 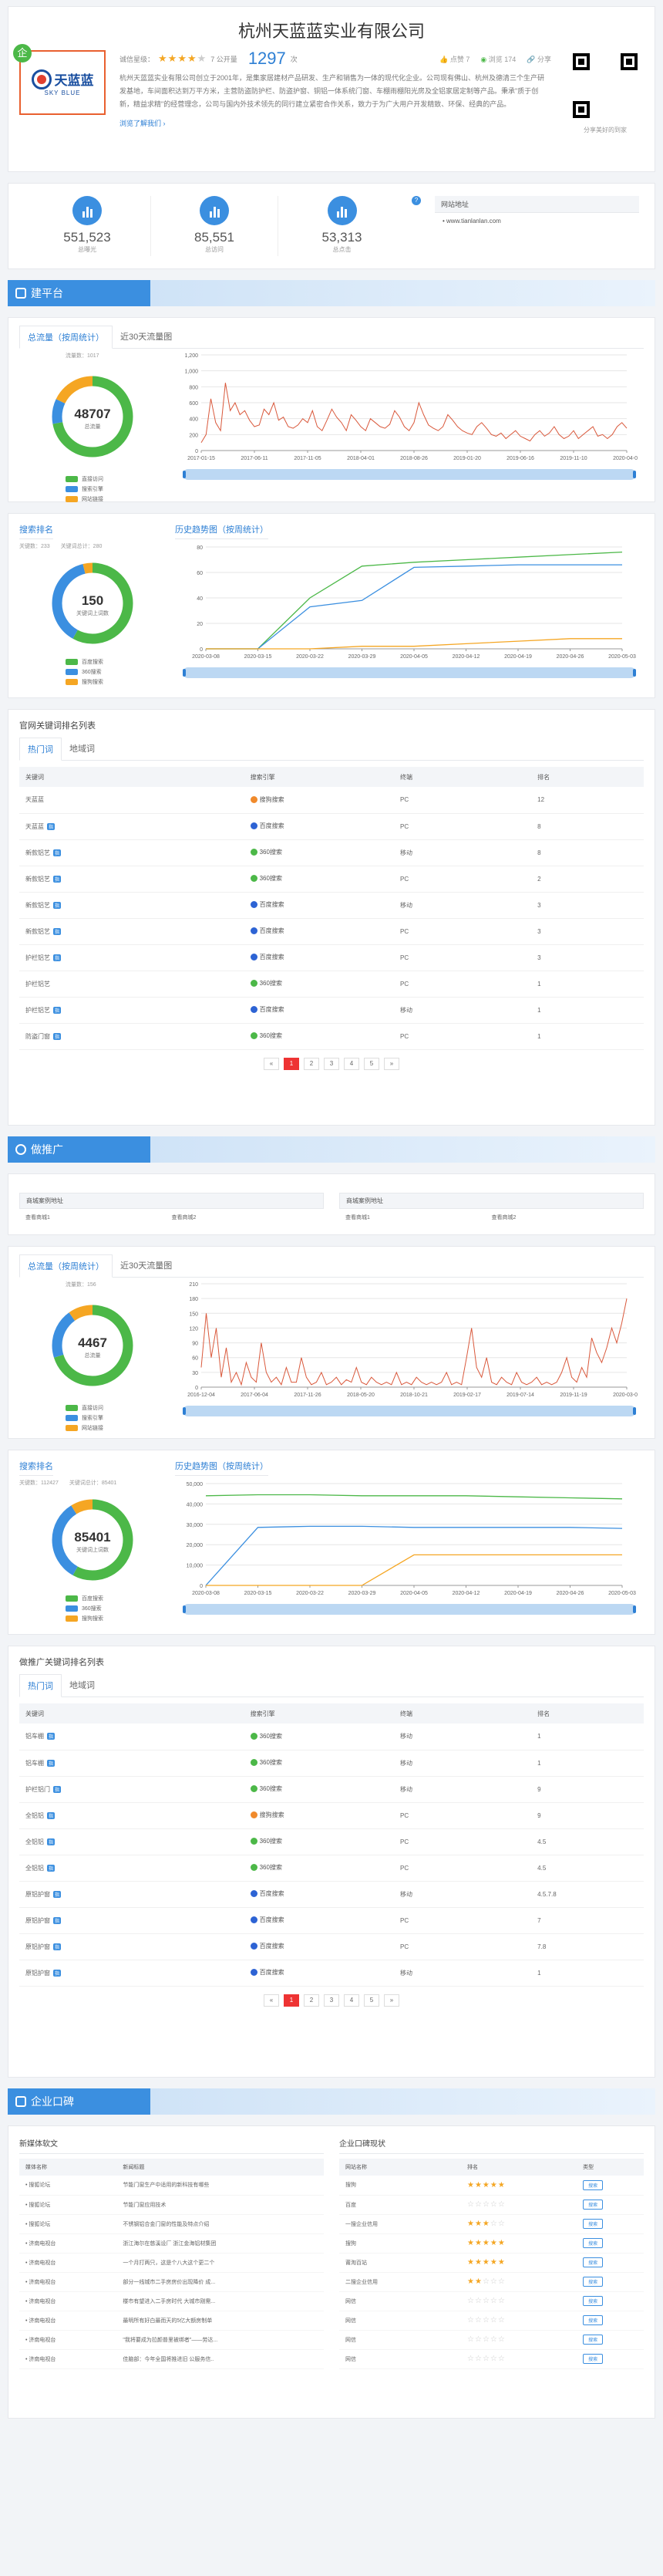 What do you see at coordinates (361, 1395) in the screenshot?
I see `x-tick-label: 2018-05-20` at bounding box center [361, 1395].